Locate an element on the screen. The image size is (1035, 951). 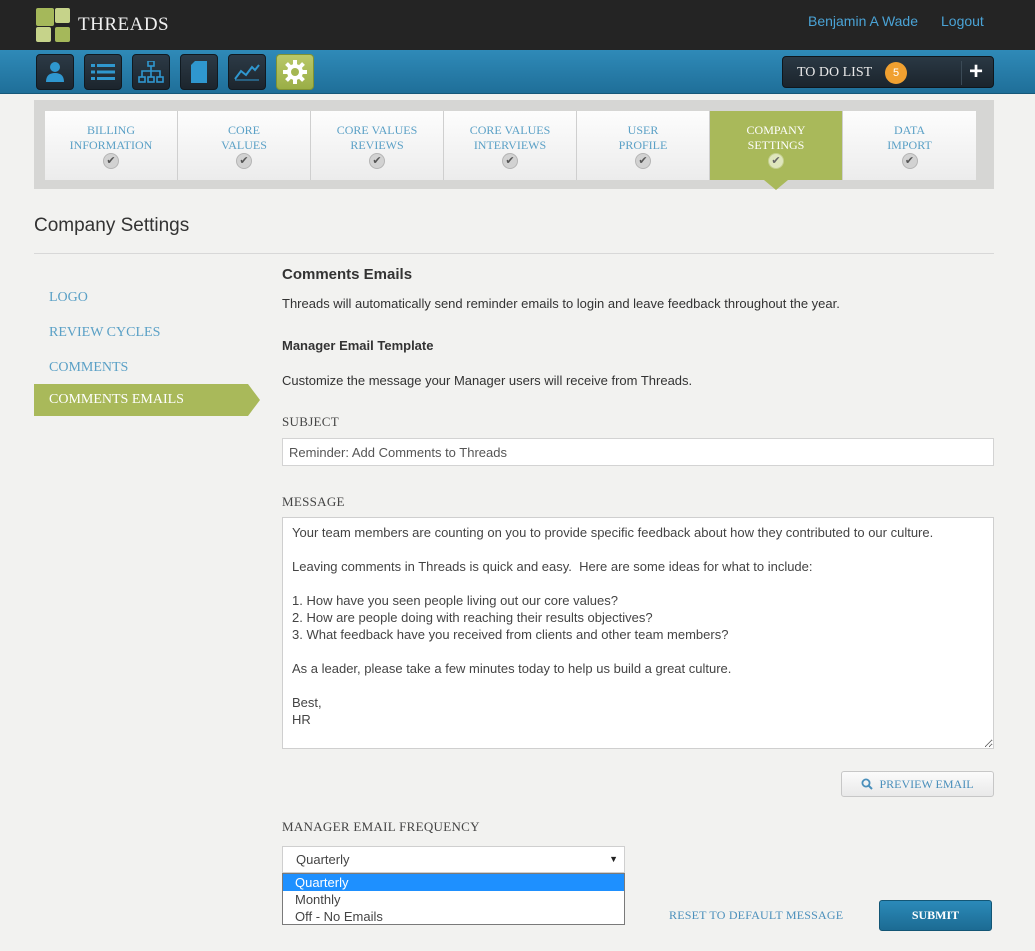
tab-core-values: CORE VALUES ✔ is located at coordinates (244, 145).